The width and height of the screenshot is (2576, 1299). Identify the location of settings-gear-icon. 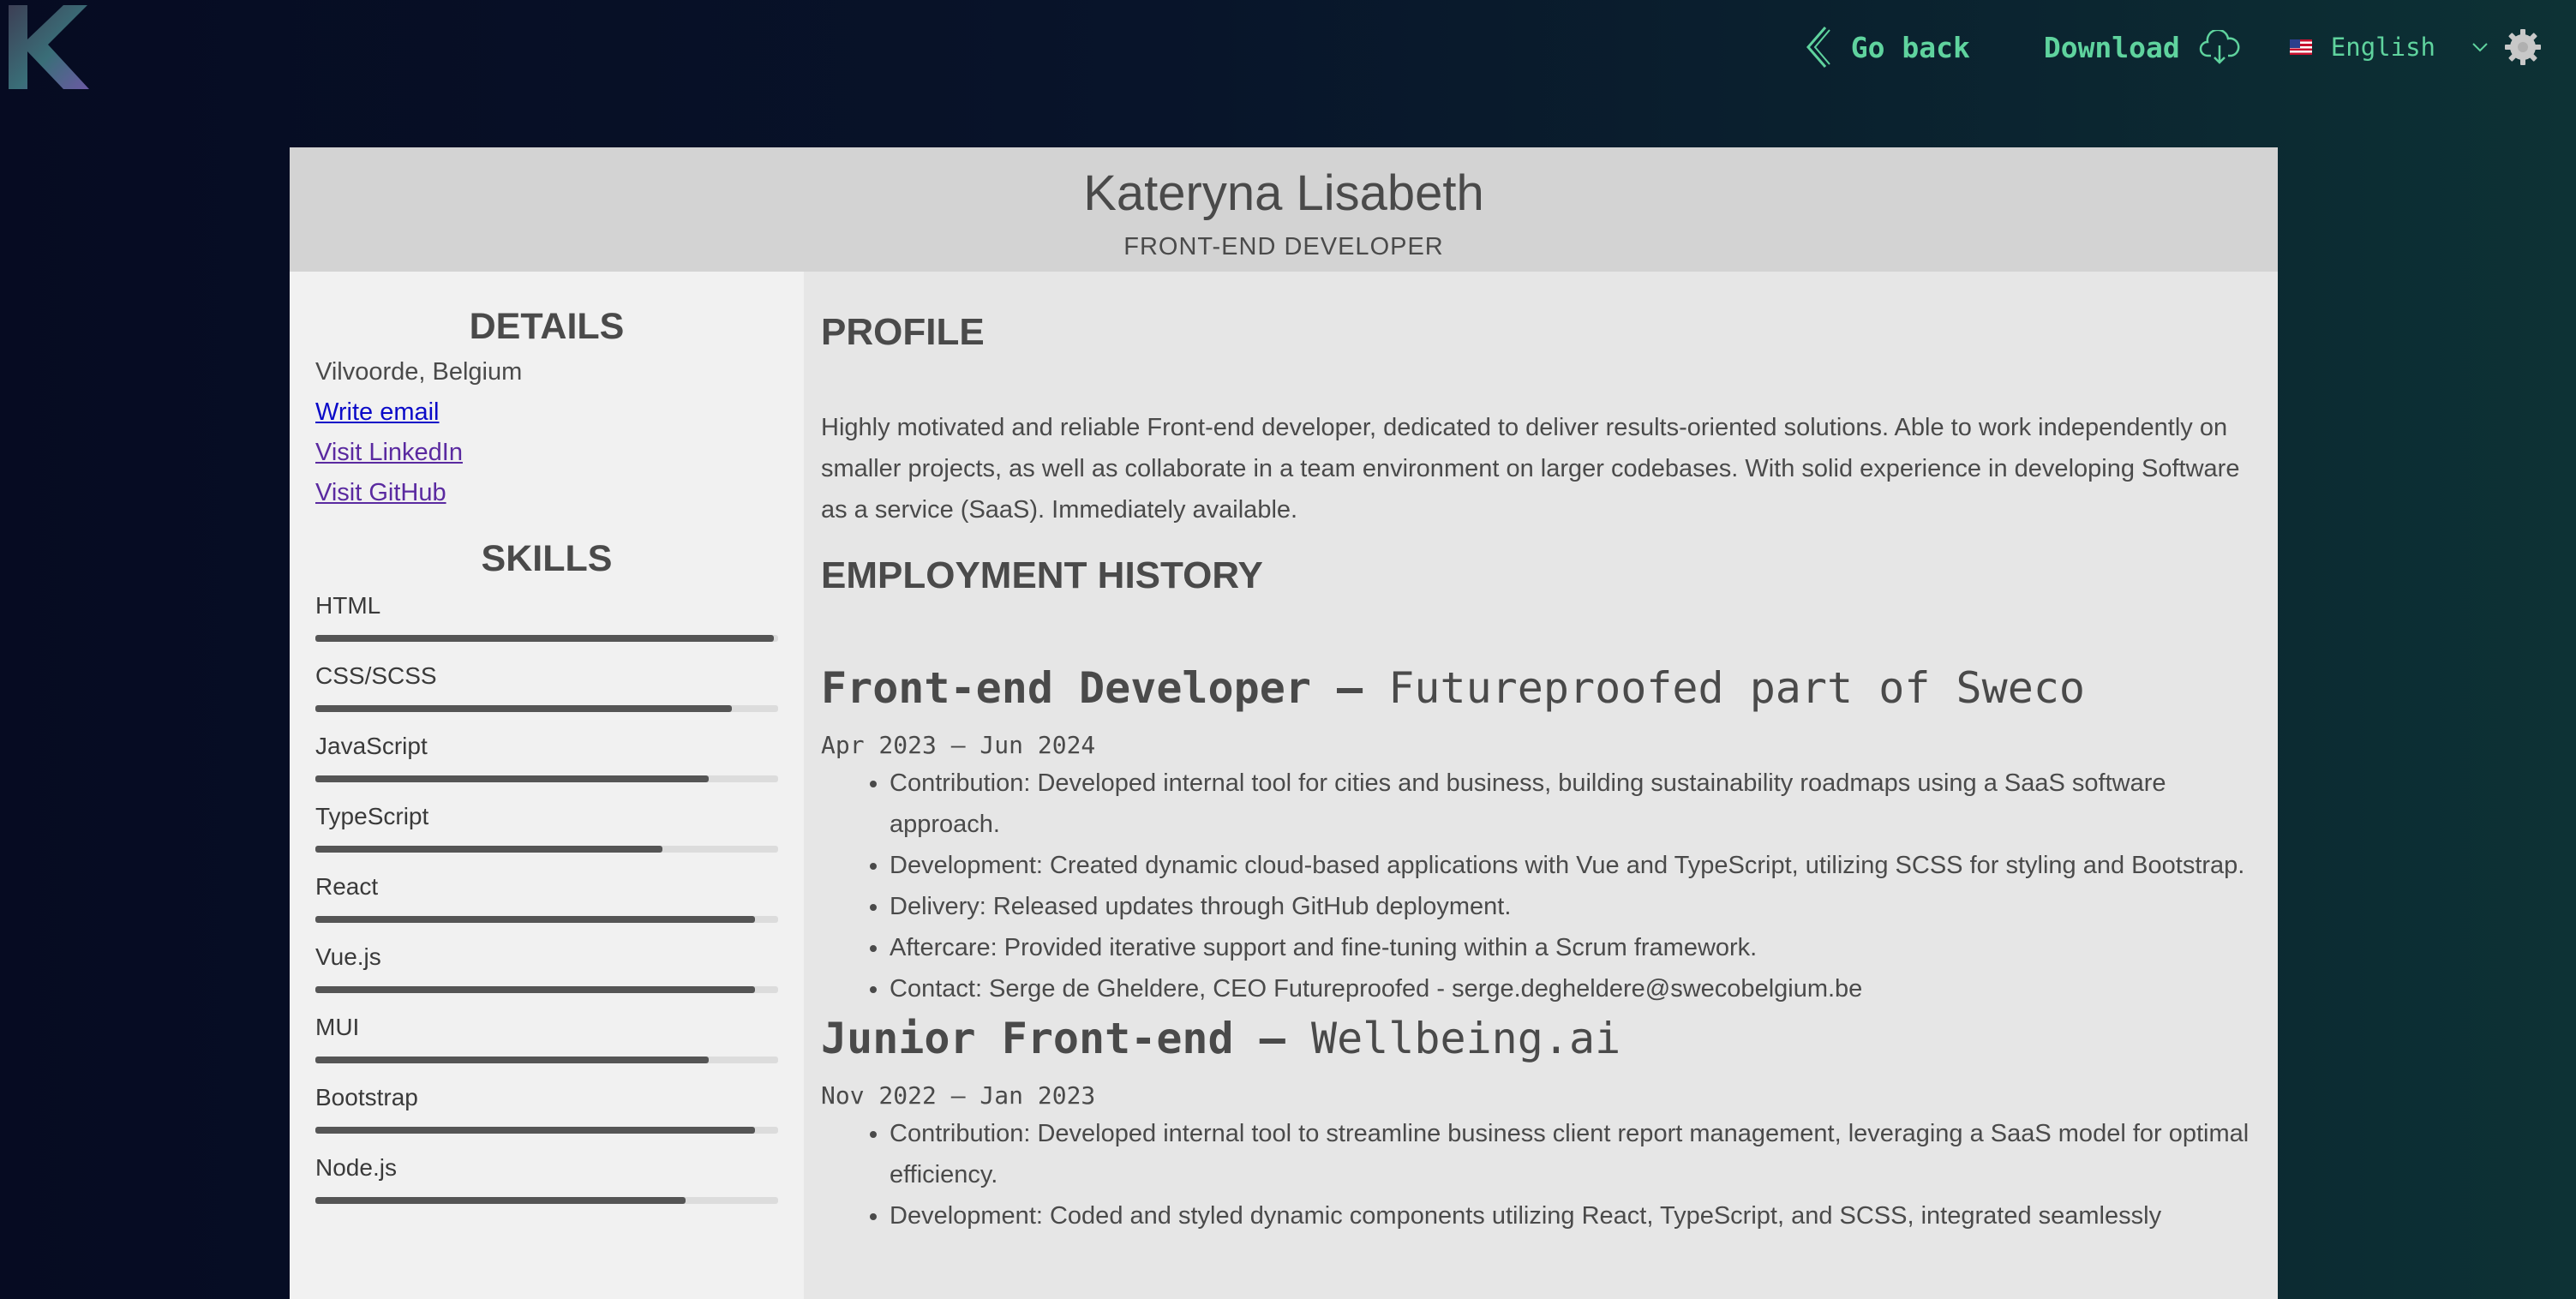
(2523, 47).